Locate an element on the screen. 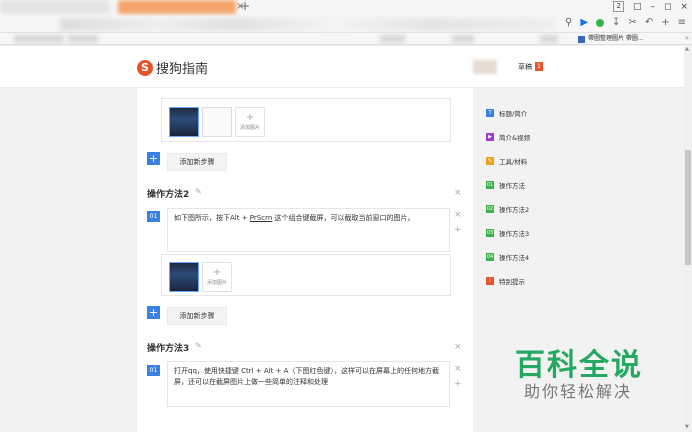  tab-count-badge: 2 is located at coordinates (618, 6).